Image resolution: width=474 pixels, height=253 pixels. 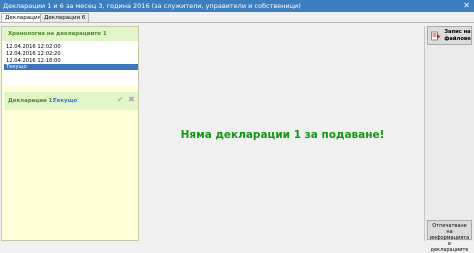 What do you see at coordinates (436, 36) in the screenshot?
I see `save-files-icon` at bounding box center [436, 36].